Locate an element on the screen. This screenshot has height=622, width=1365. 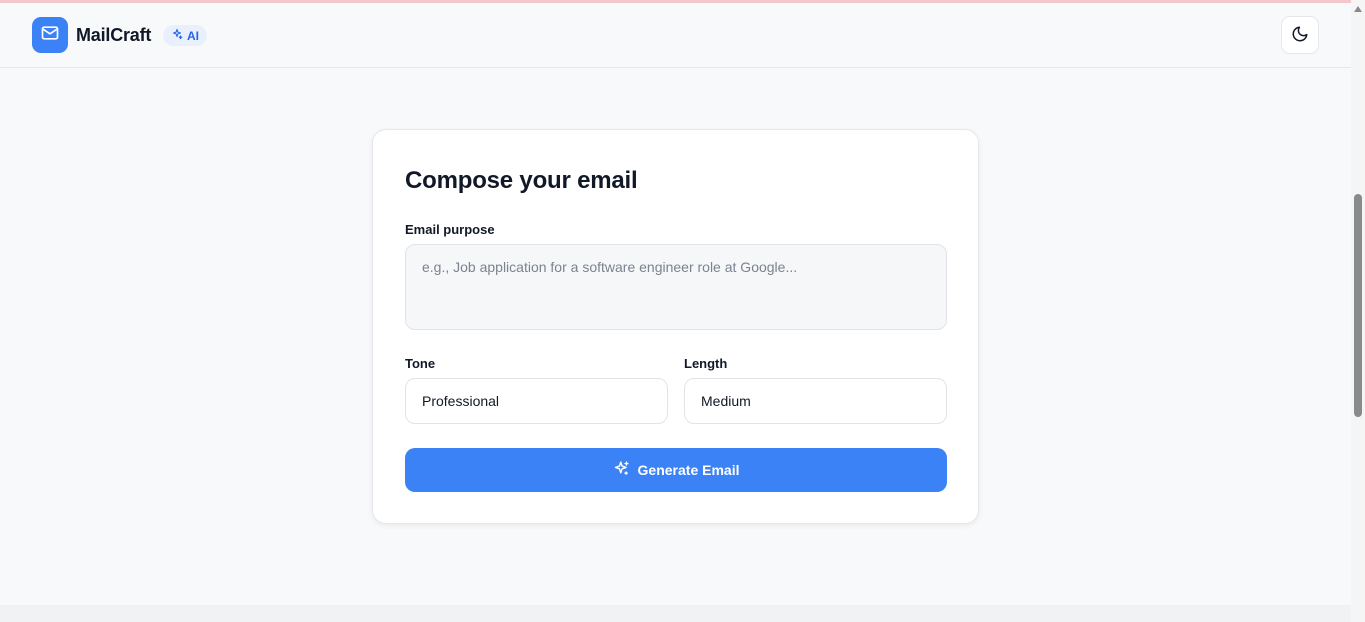
theme-toggle-button is located at coordinates (1300, 35).